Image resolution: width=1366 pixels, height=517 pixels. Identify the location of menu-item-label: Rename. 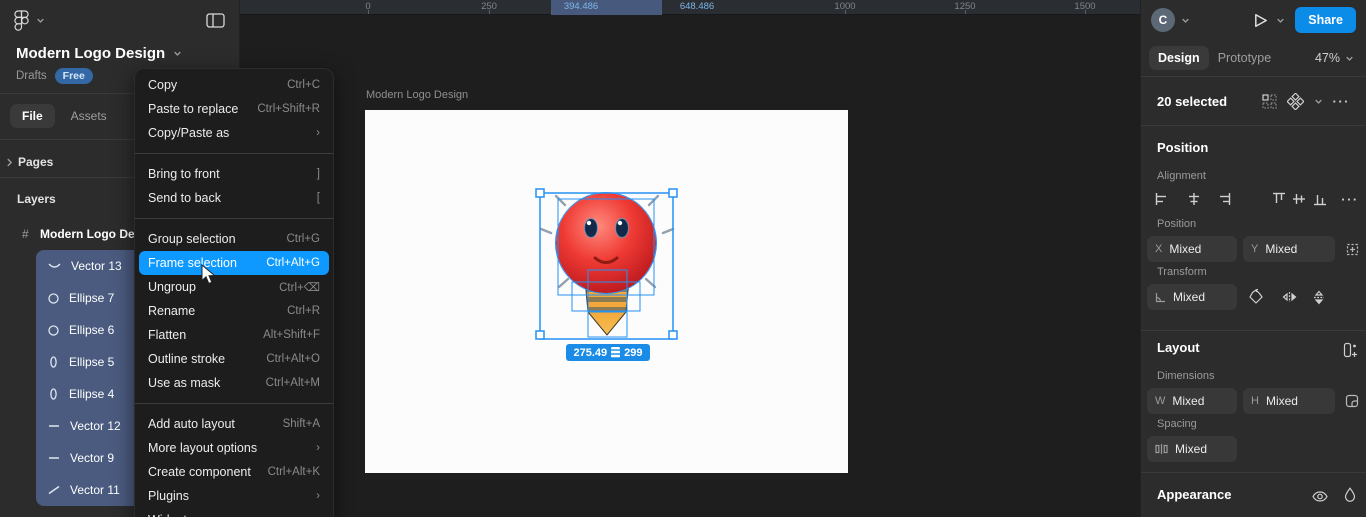
(172, 311).